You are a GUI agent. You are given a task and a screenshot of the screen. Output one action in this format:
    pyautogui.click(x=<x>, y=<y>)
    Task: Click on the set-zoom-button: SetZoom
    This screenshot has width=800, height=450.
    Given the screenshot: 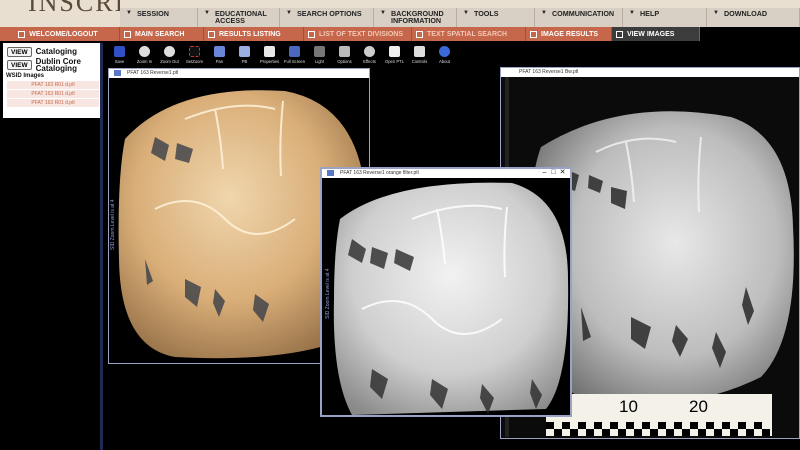 What is the action you would take?
    pyautogui.click(x=194, y=57)
    